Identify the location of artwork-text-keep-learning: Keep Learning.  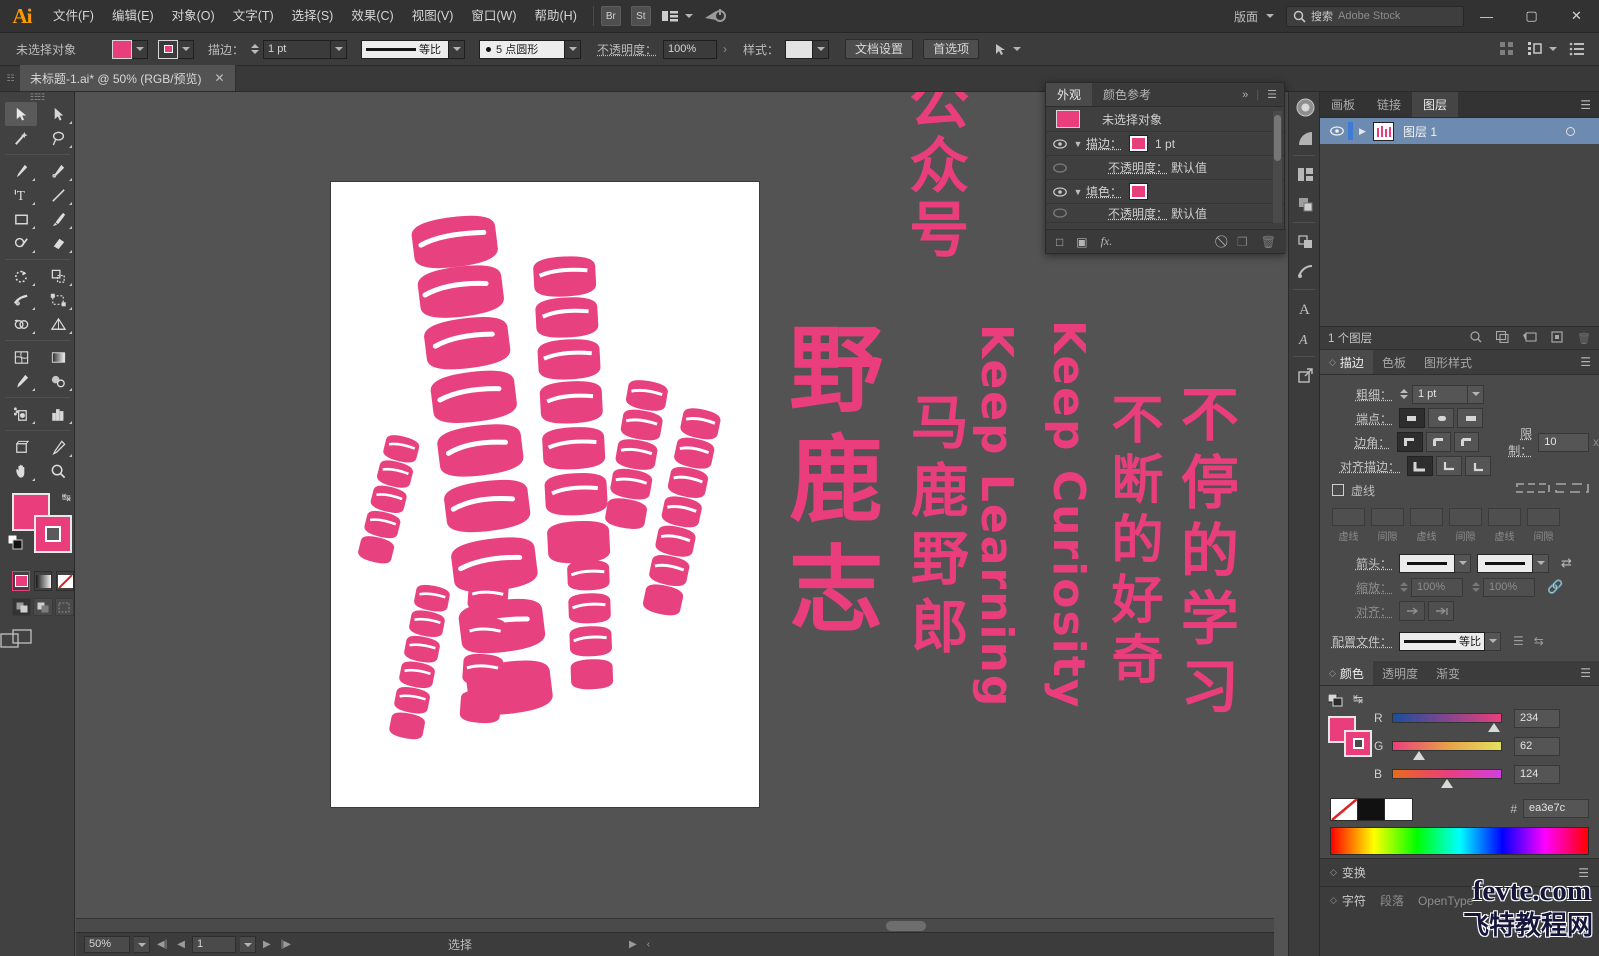
(996, 516).